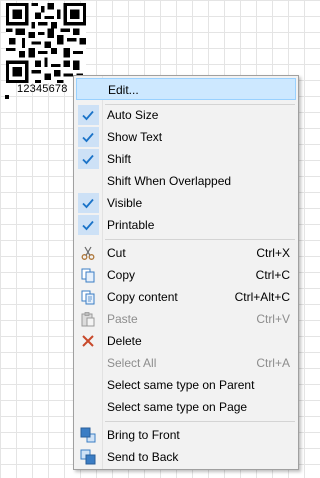 This screenshot has height=478, width=320. Describe the element at coordinates (116, 253) in the screenshot. I see `menu-item-label: Cut` at that location.